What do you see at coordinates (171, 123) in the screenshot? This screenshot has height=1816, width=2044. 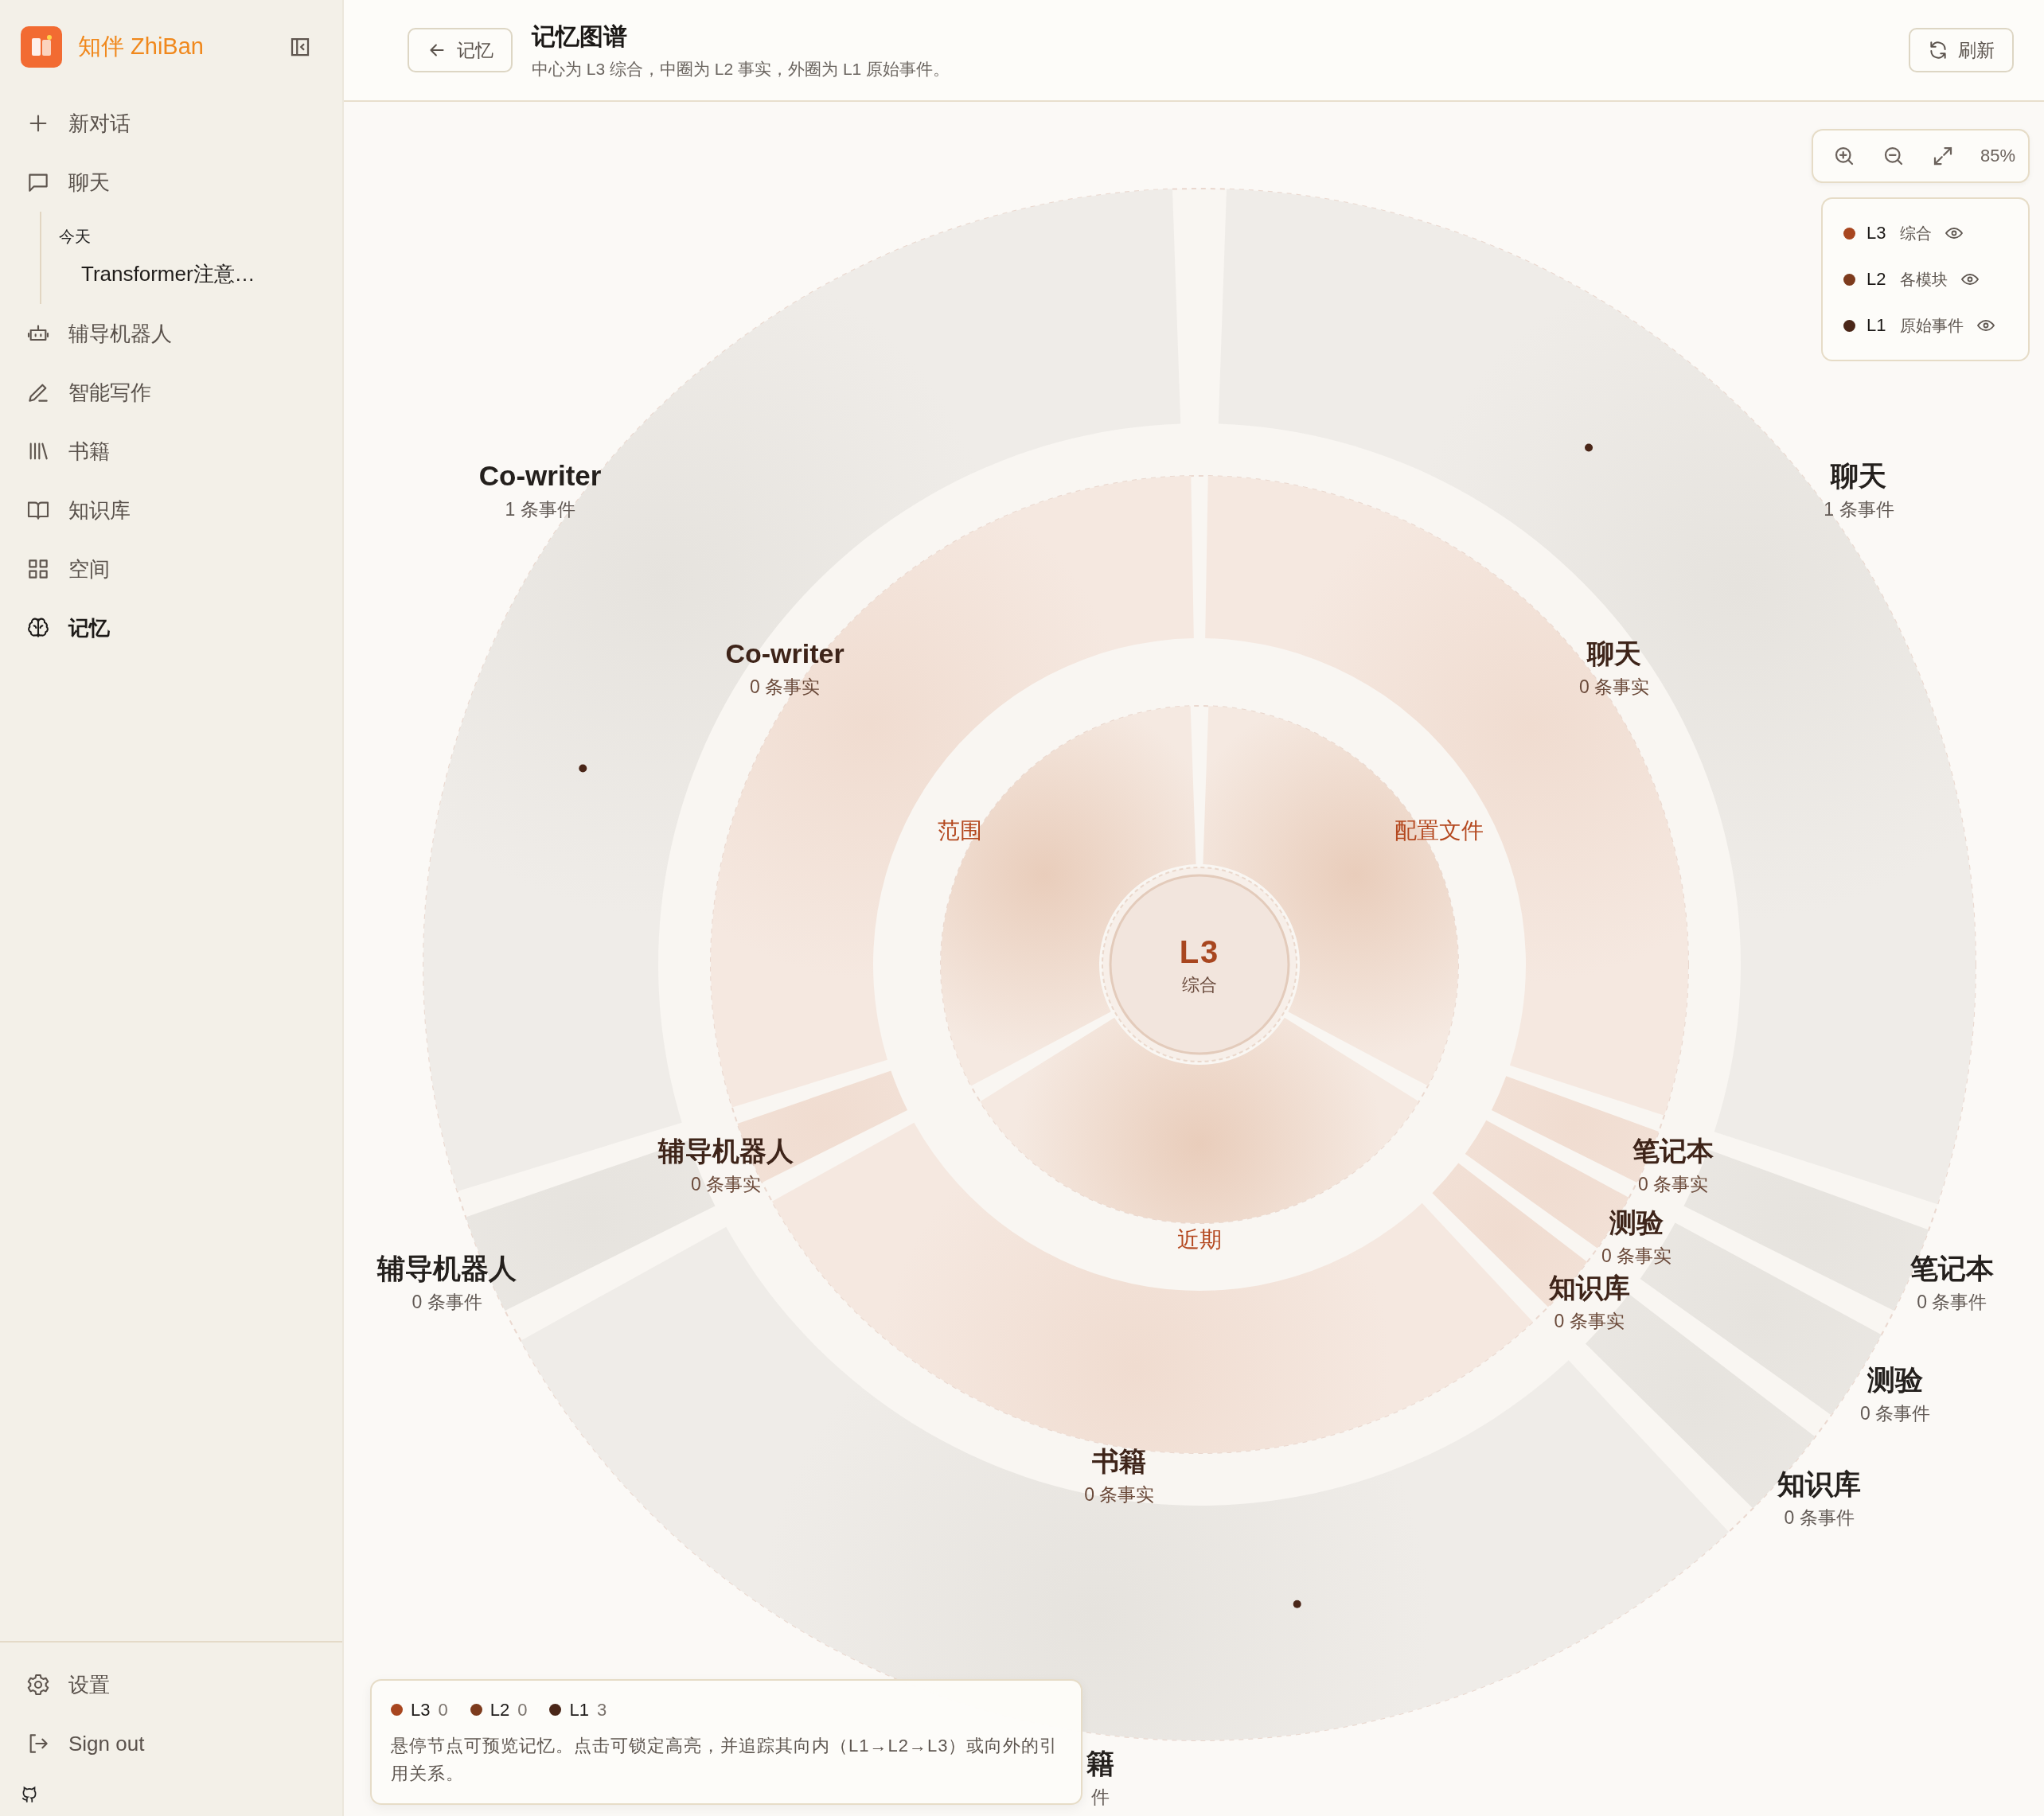 I see `sidebar-item: 新对话` at bounding box center [171, 123].